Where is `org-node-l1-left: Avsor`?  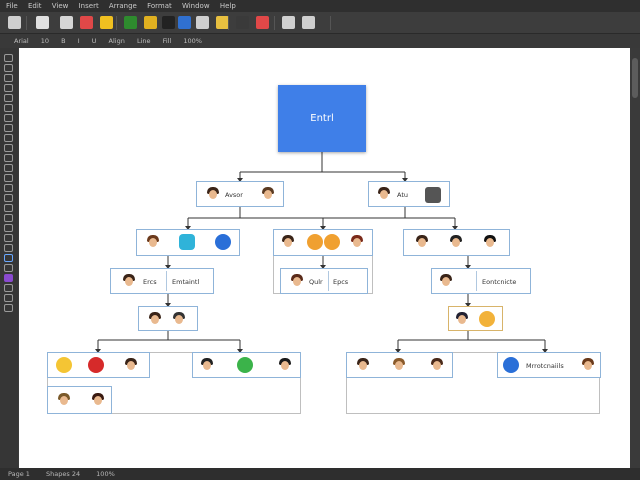
org-node-l1-left: Avsor is located at coordinates (240, 194).